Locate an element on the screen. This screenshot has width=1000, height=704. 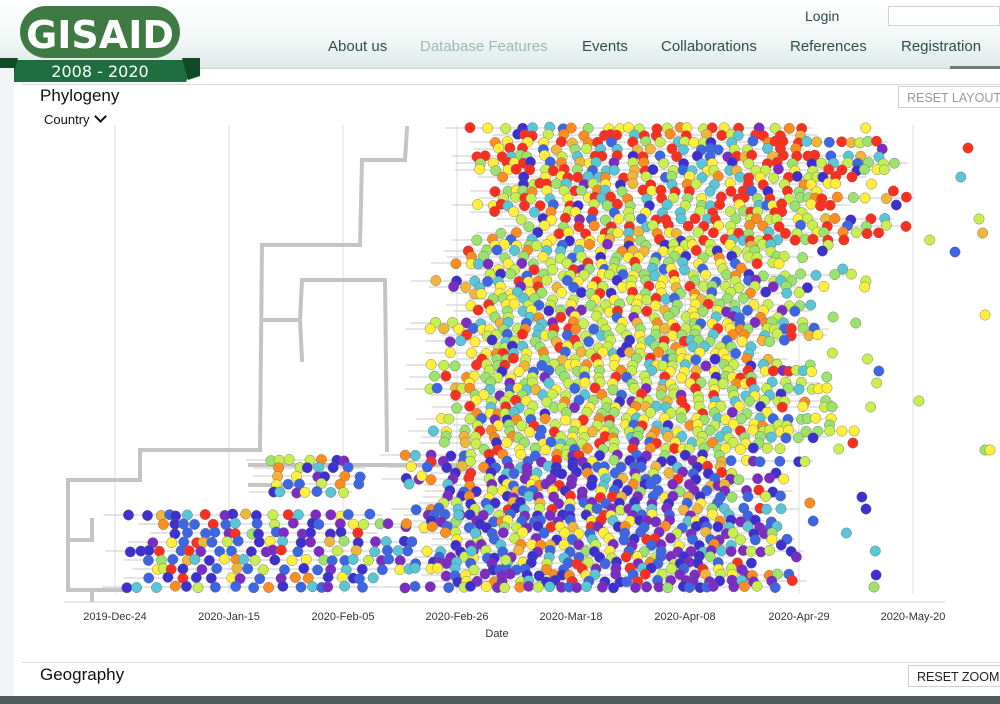
login-link: Login is located at coordinates (822, 16).